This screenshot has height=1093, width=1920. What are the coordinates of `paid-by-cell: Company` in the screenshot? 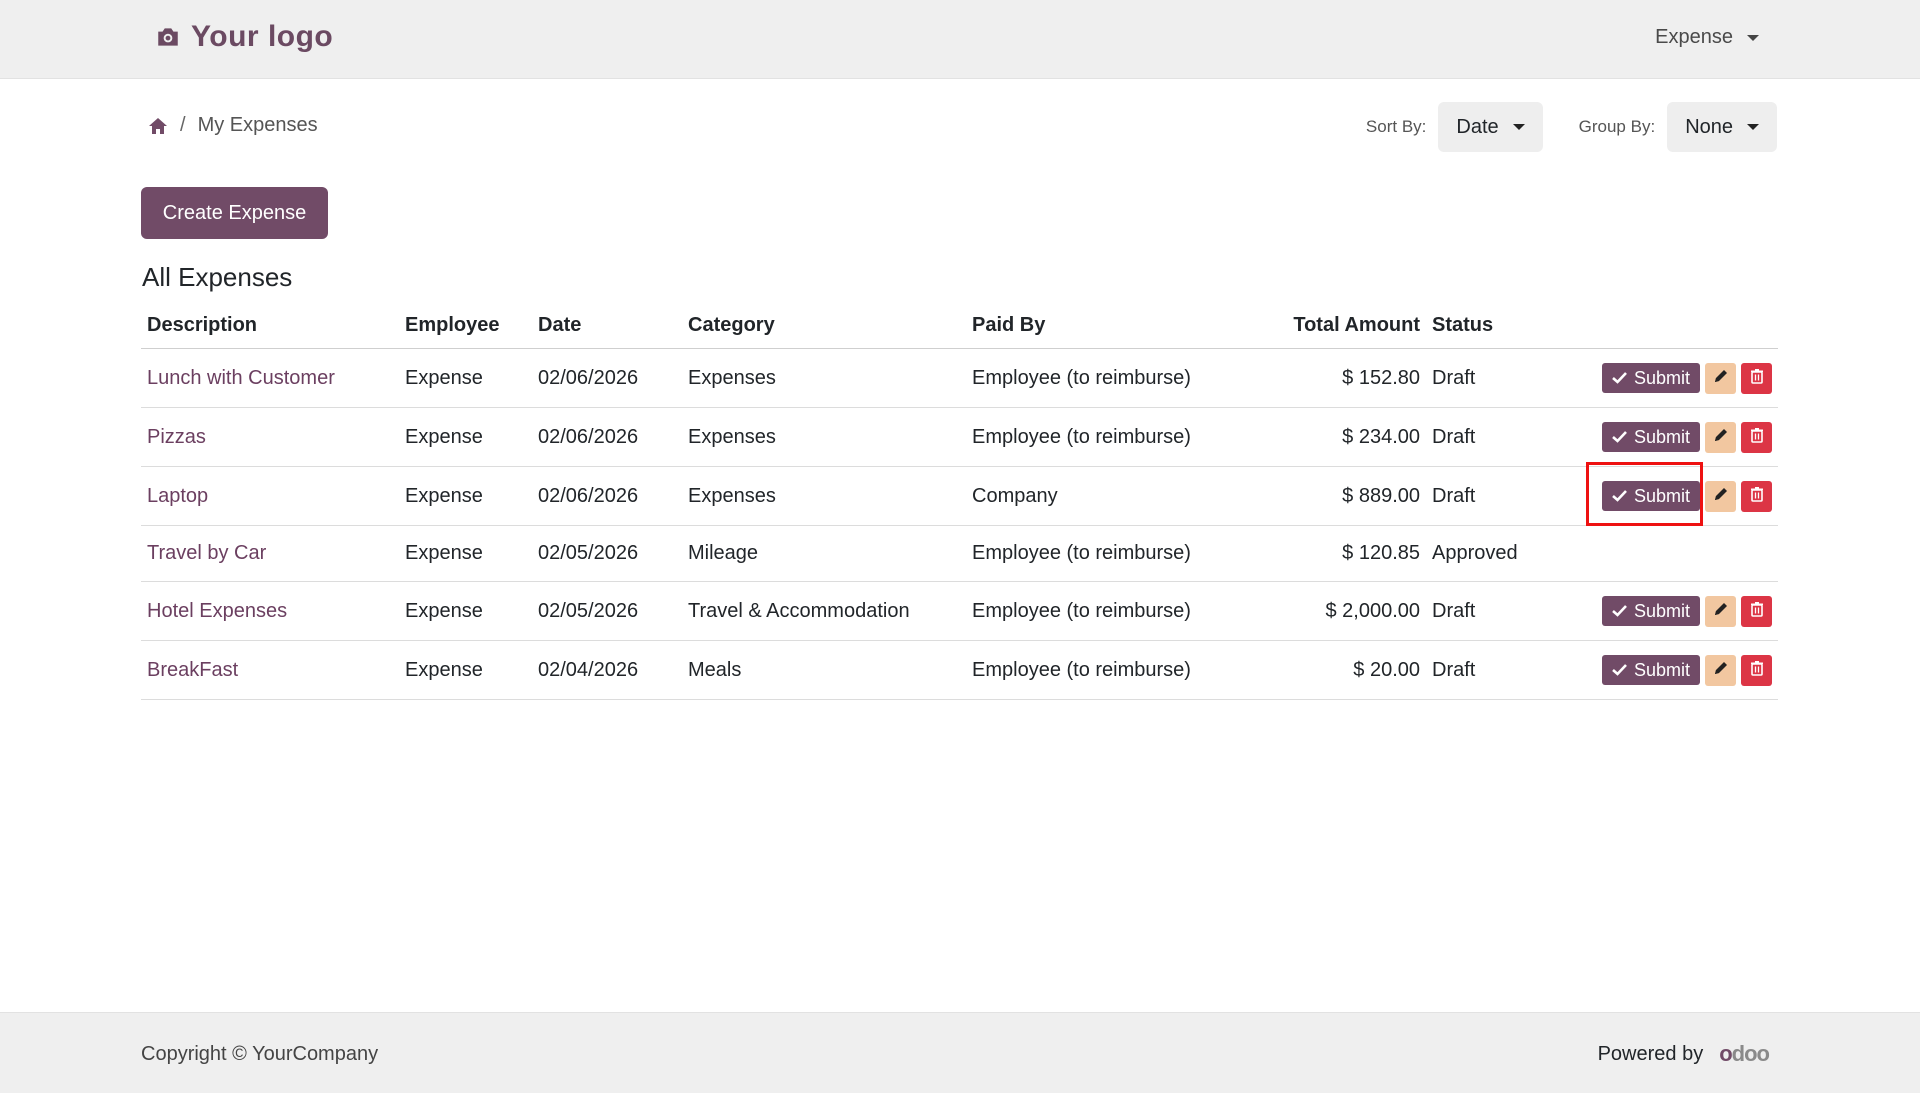 It's located at (1122, 496).